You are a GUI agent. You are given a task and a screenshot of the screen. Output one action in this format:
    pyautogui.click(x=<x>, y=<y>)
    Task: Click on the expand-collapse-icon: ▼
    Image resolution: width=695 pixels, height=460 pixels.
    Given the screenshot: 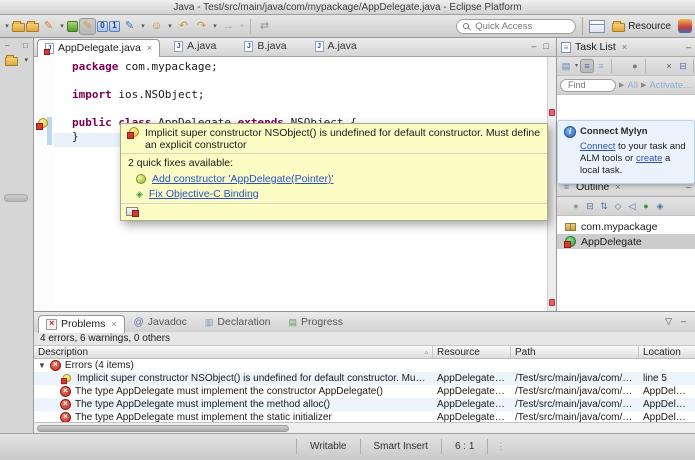 What is the action you would take?
    pyautogui.click(x=42, y=365)
    